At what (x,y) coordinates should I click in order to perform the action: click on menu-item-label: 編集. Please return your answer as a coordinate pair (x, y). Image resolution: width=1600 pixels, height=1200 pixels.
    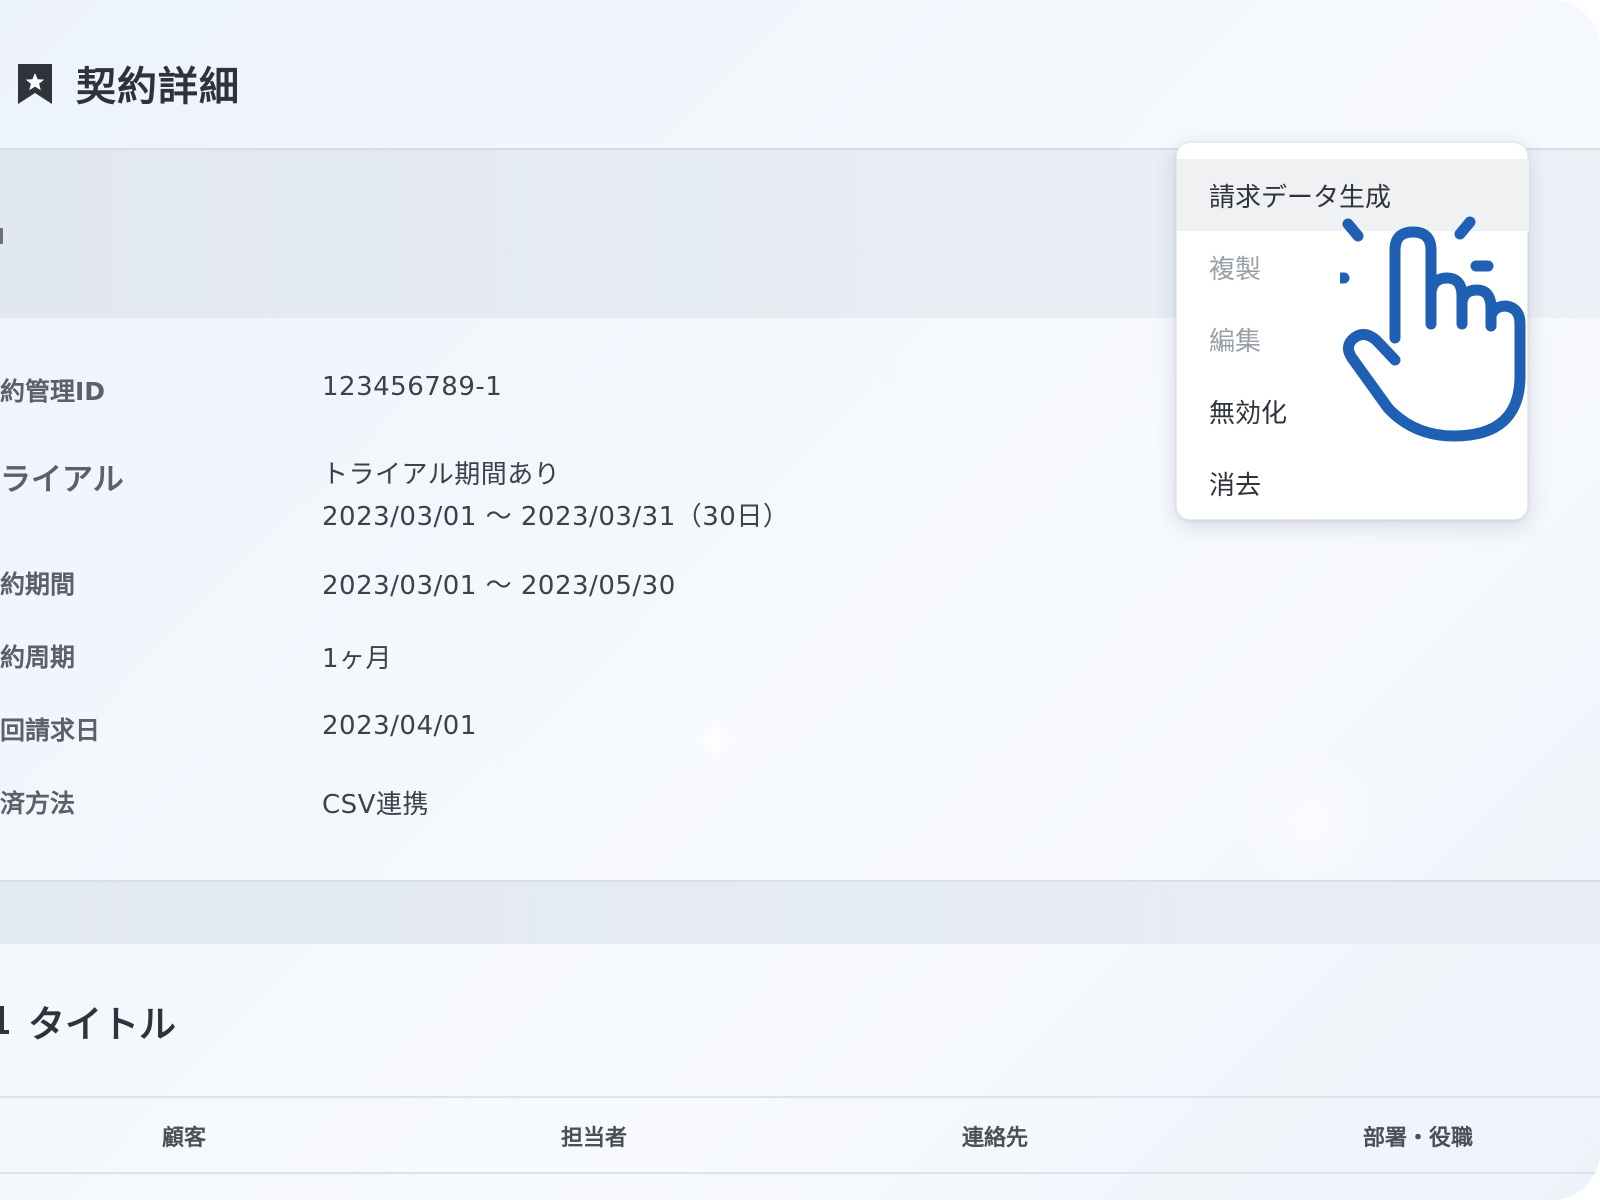
    Looking at the image, I should click on (1235, 342).